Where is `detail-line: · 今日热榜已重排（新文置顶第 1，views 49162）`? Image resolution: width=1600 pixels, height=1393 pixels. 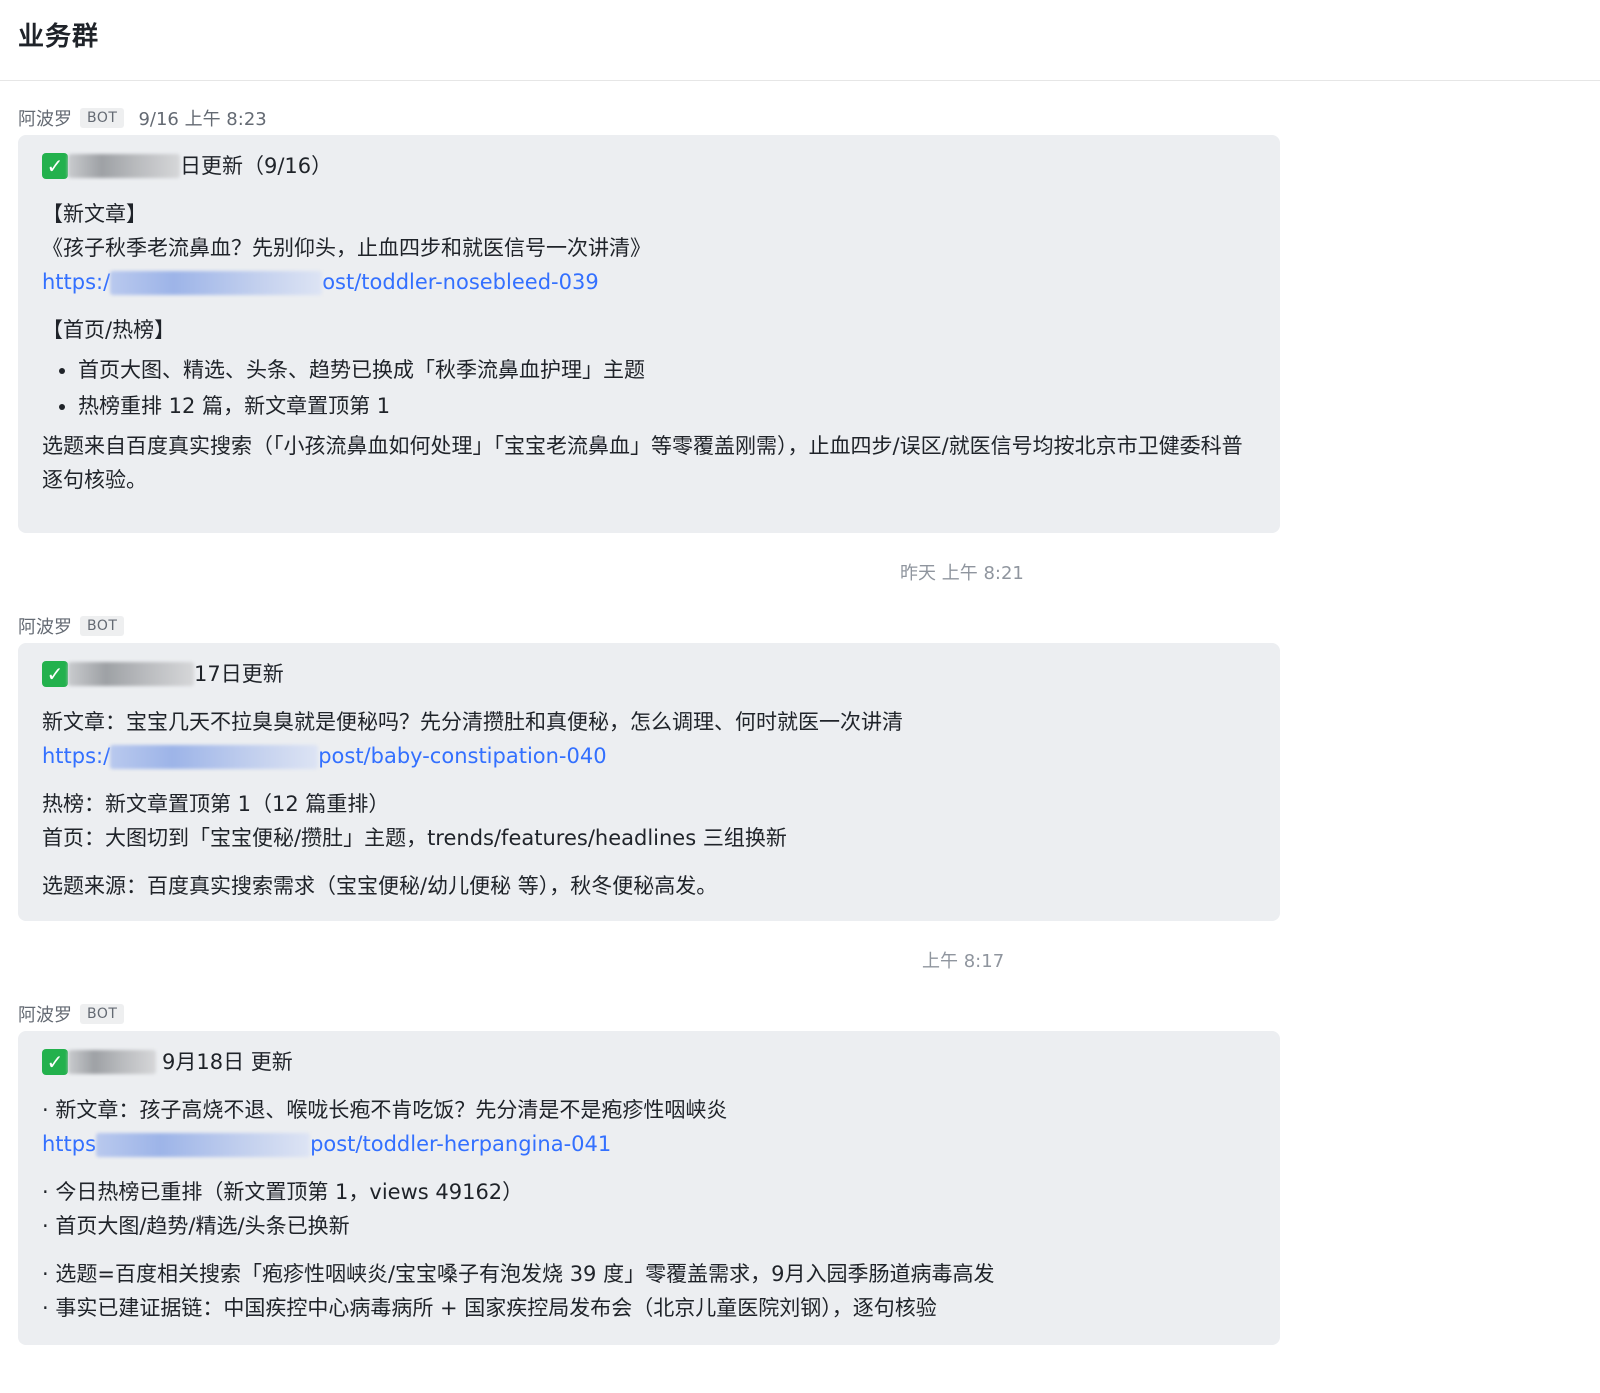
detail-line: · 今日热榜已重排（新文置顶第 1，views 49162） is located at coordinates (283, 1192).